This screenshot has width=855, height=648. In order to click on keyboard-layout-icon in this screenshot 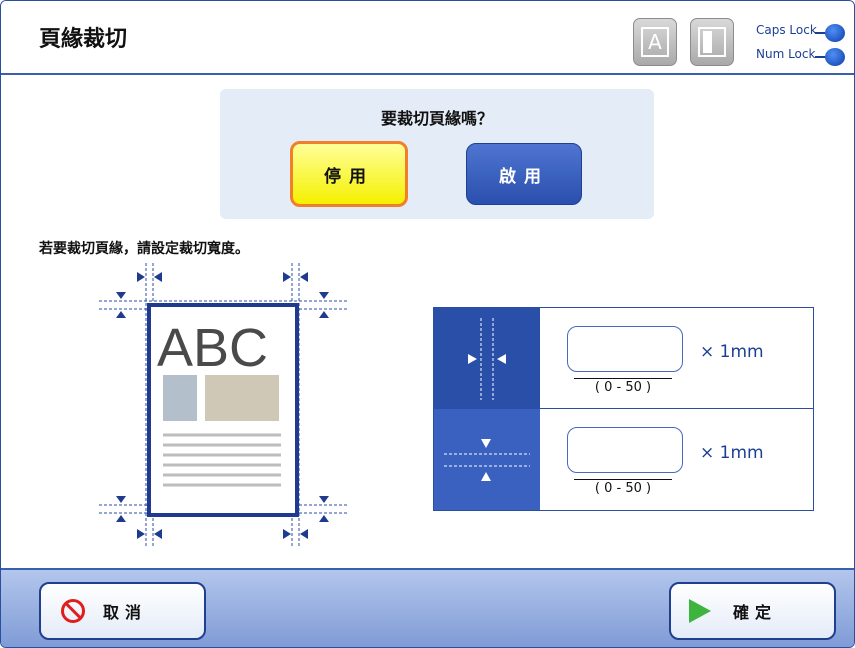, I will do `click(712, 42)`.